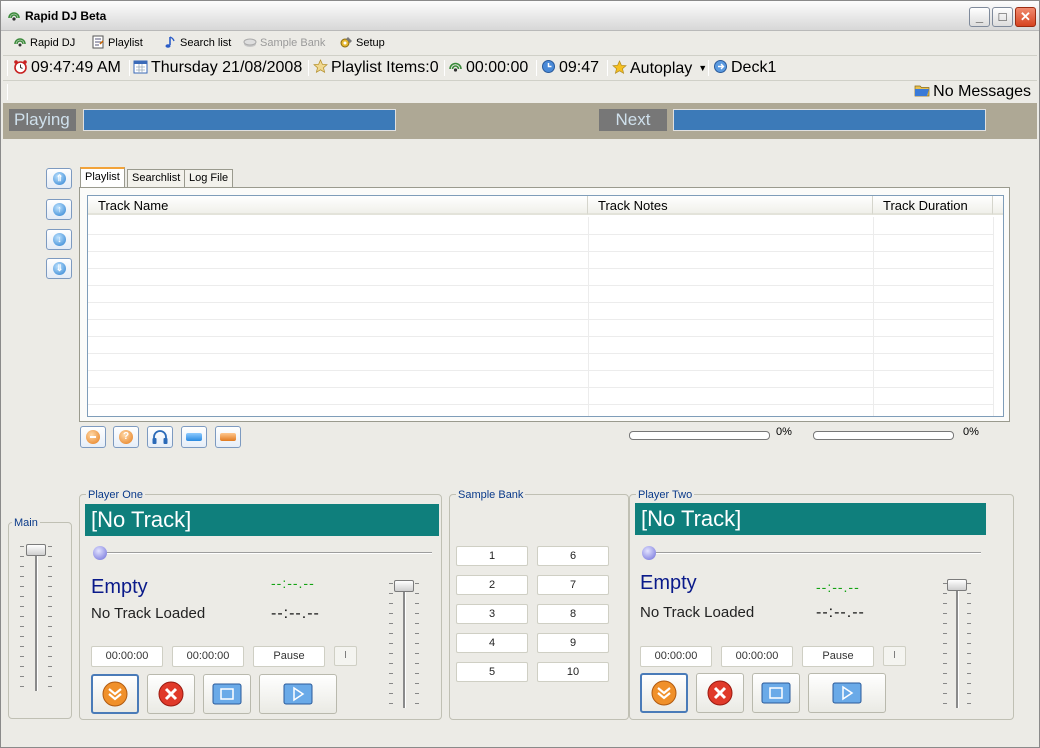 The height and width of the screenshot is (748, 1040). I want to click on player-one-fade-button, so click(227, 694).